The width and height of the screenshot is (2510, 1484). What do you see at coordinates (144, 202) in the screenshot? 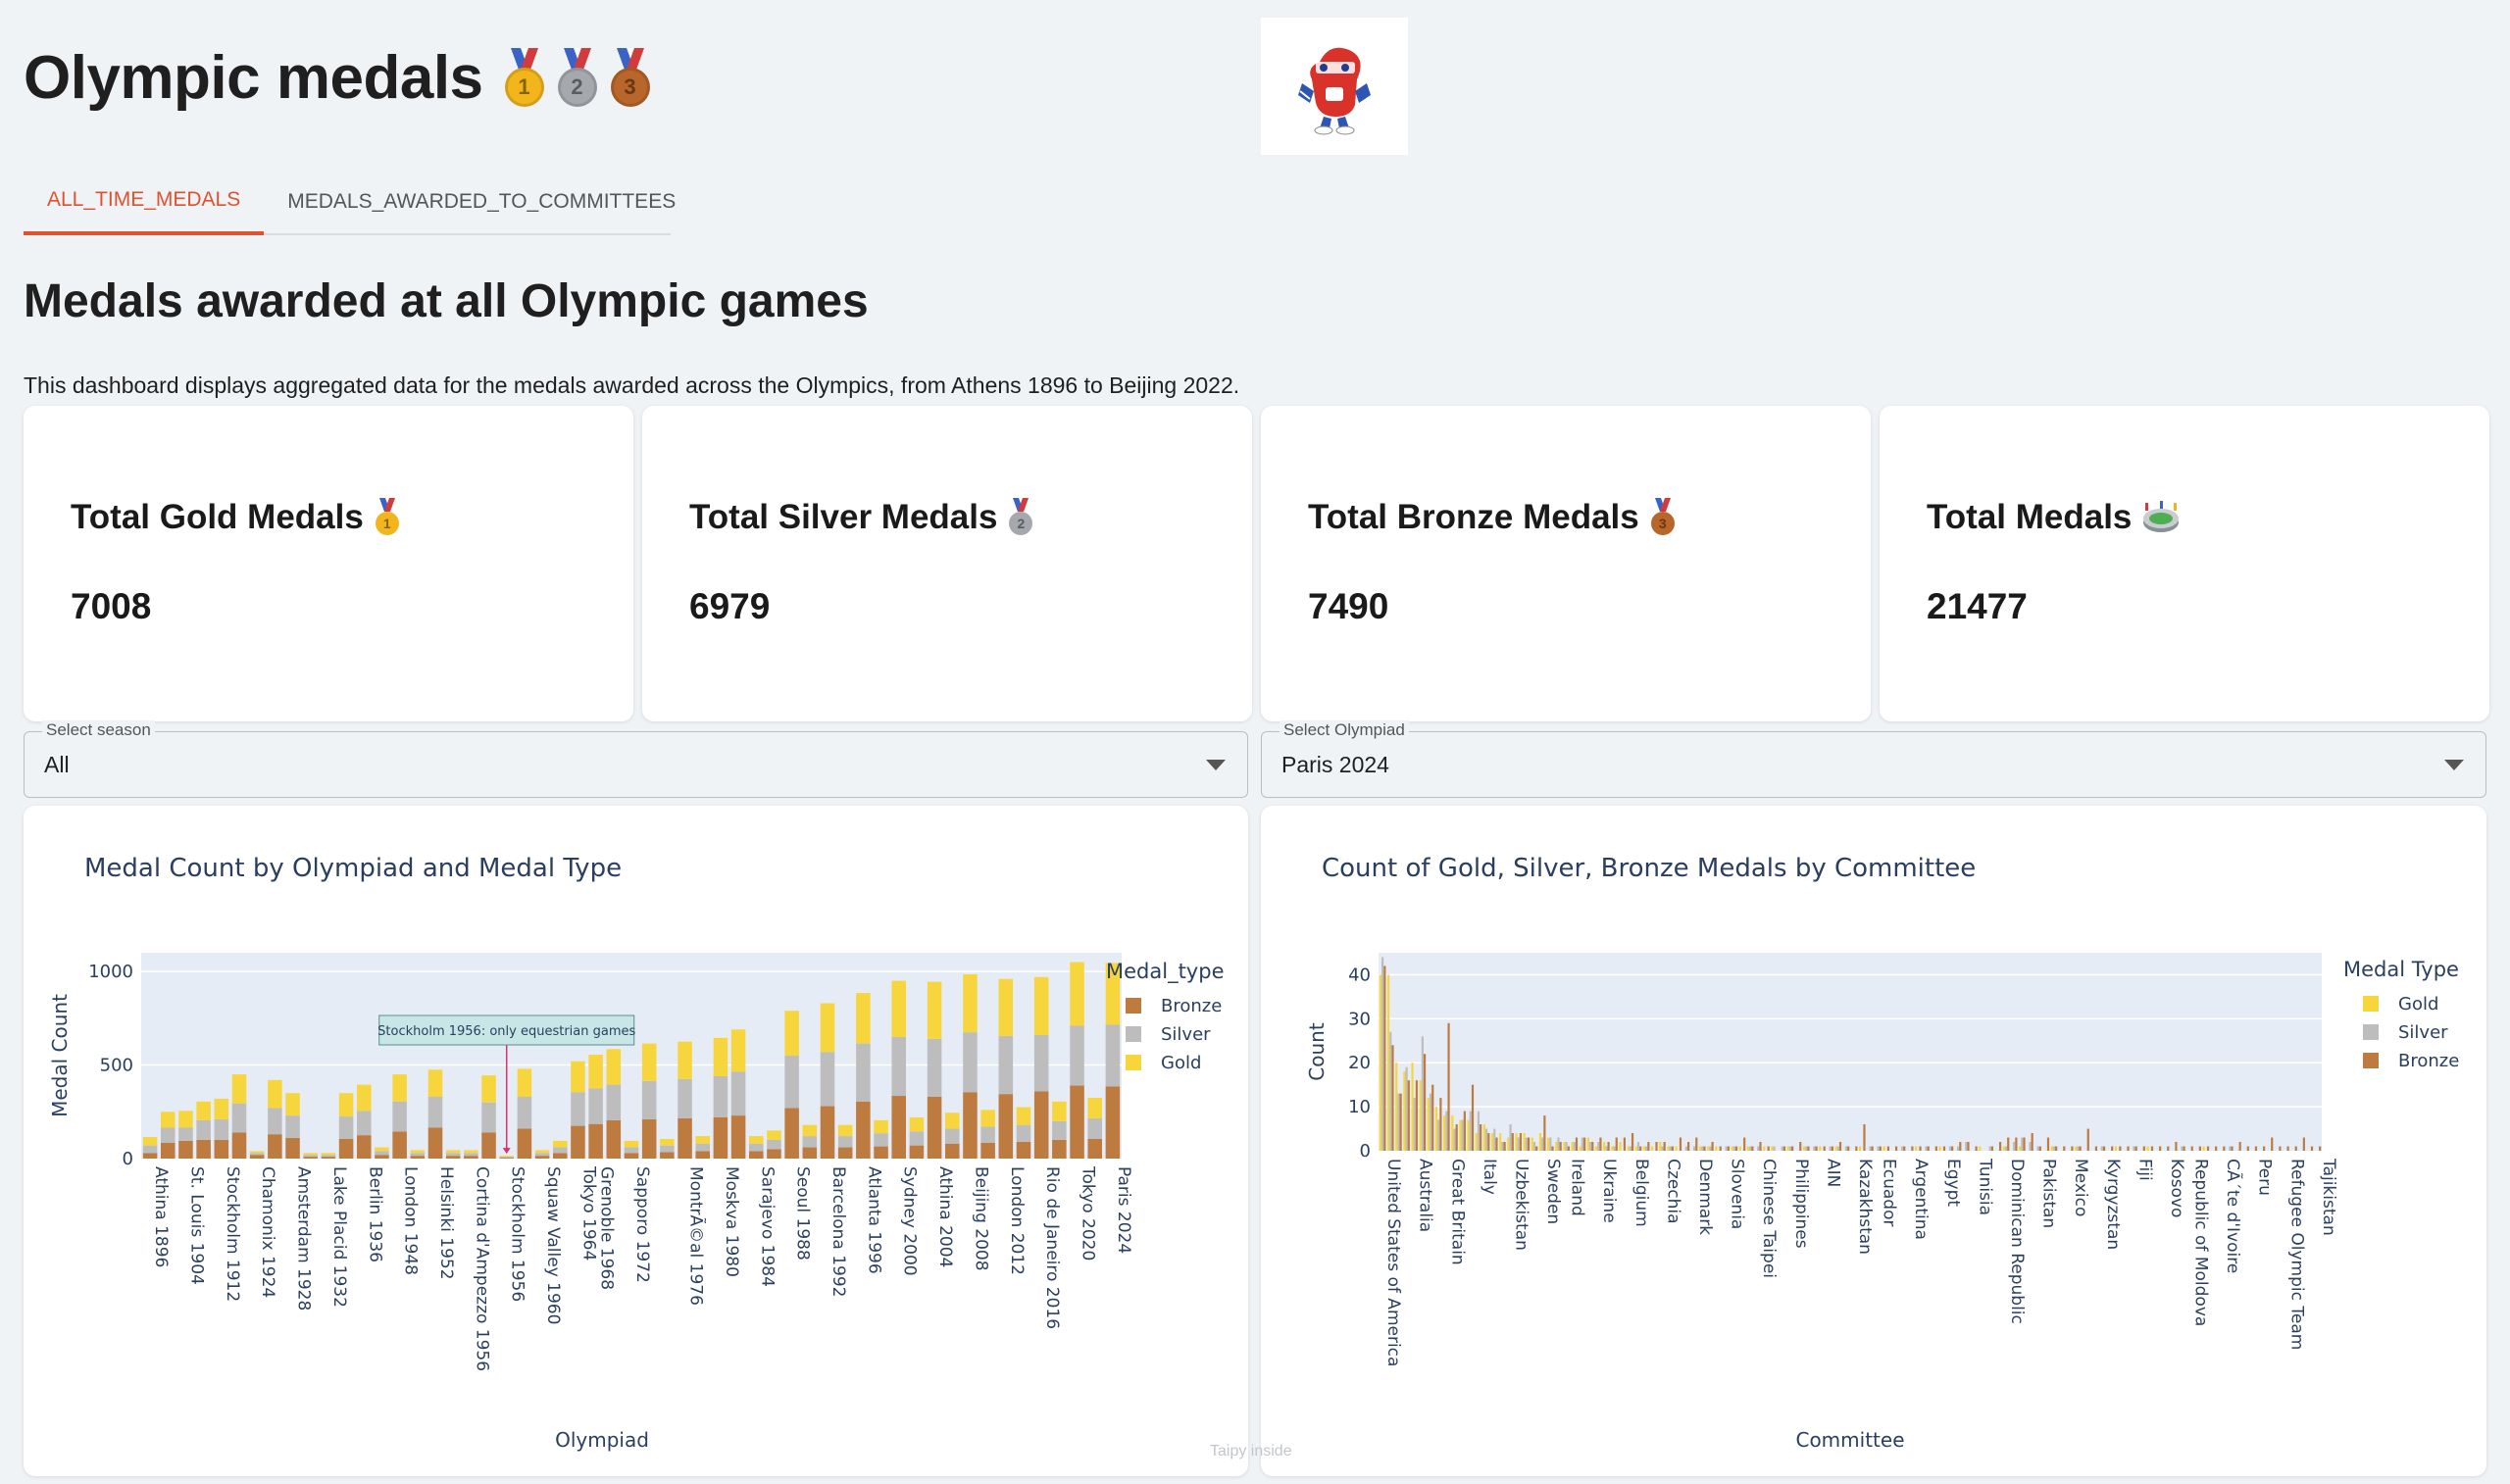
I see `tab-all-time-medals: ALL_TIME_MEDALS` at bounding box center [144, 202].